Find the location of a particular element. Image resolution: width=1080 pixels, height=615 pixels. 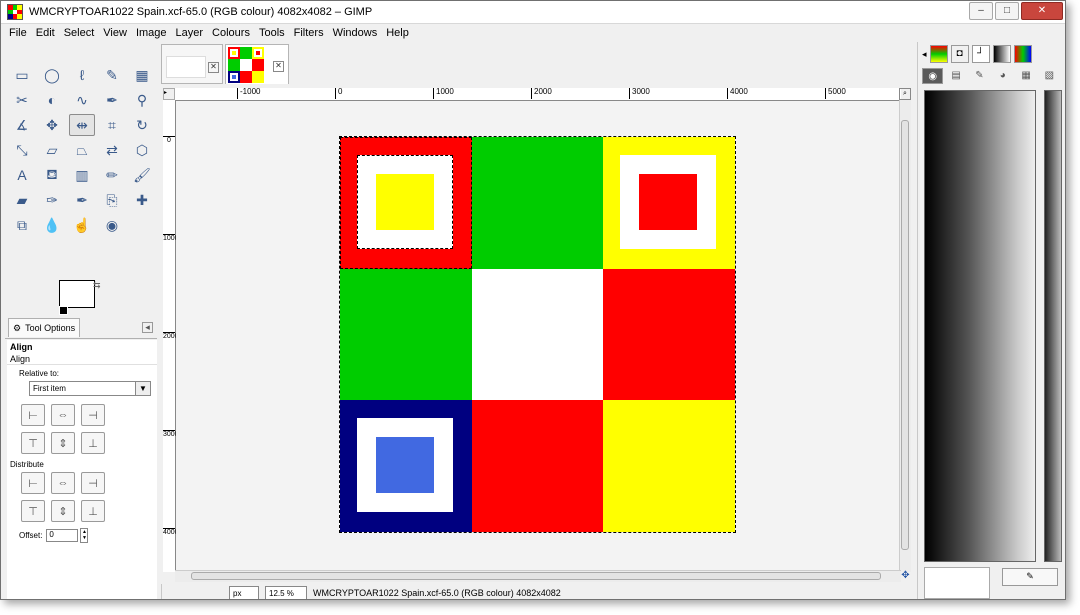

horizontal-scroll-thumb is located at coordinates (536, 576).